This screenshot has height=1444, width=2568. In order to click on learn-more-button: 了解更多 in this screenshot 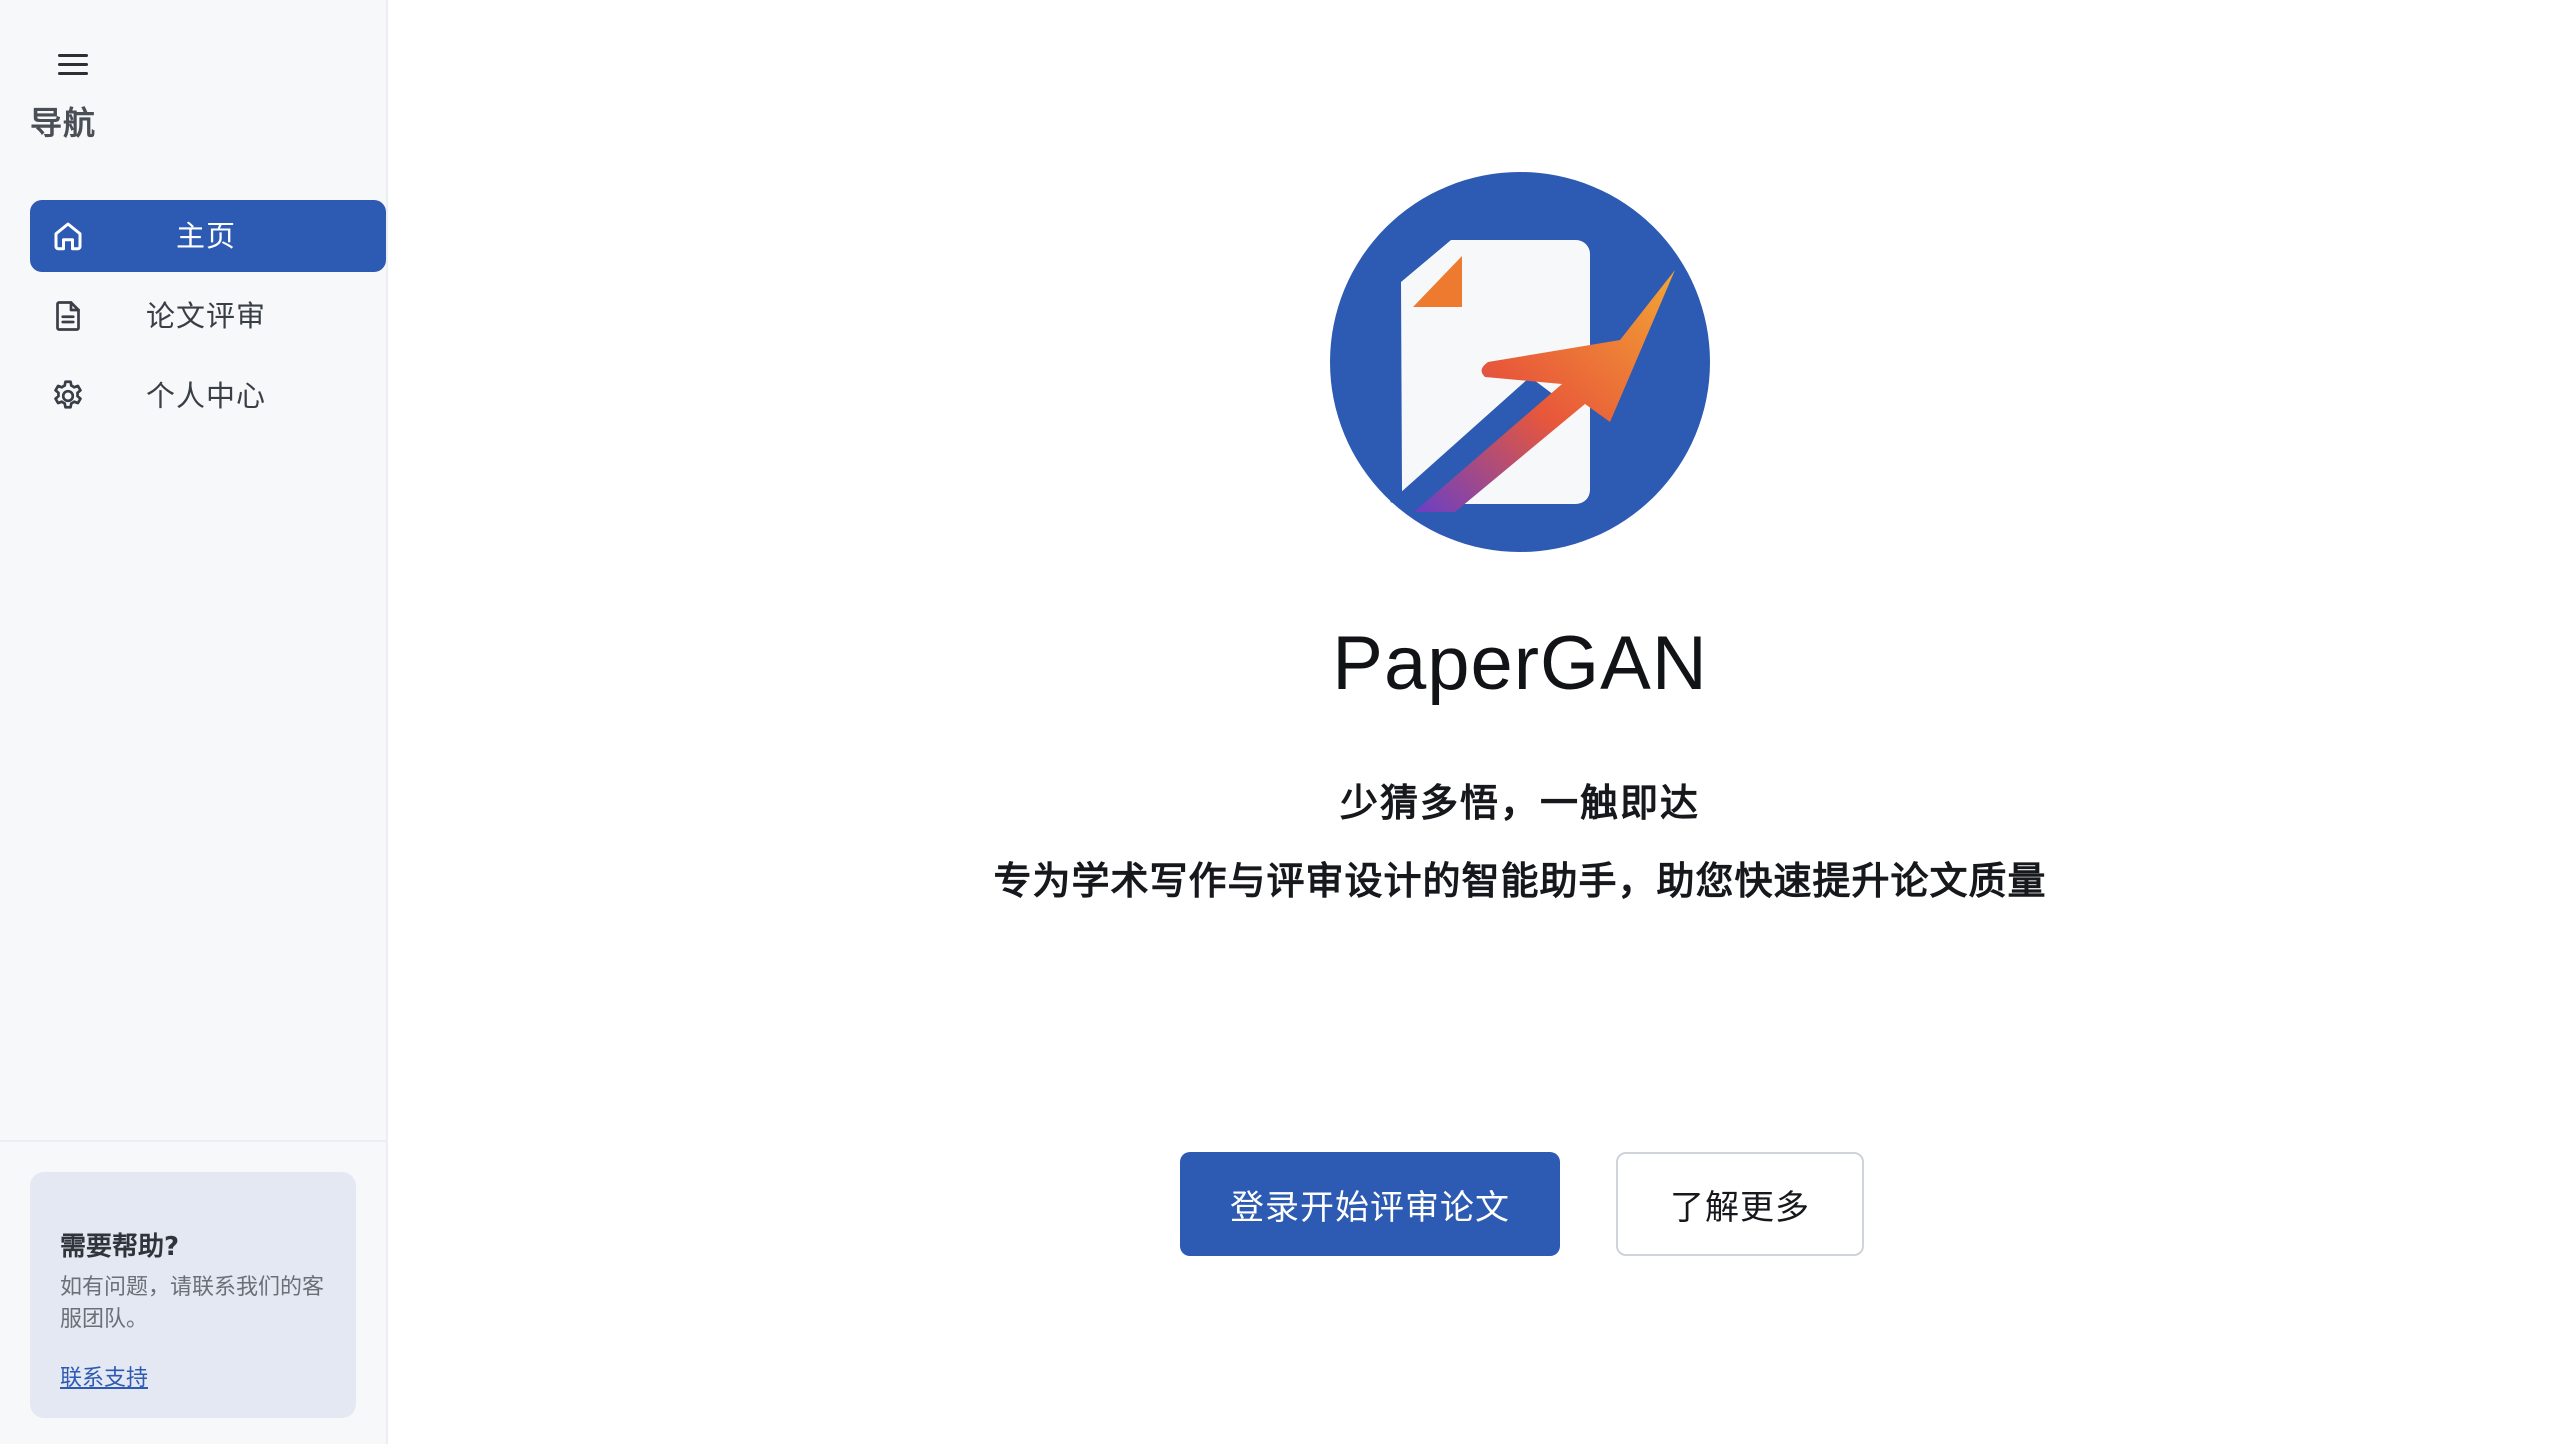, I will do `click(1740, 1204)`.